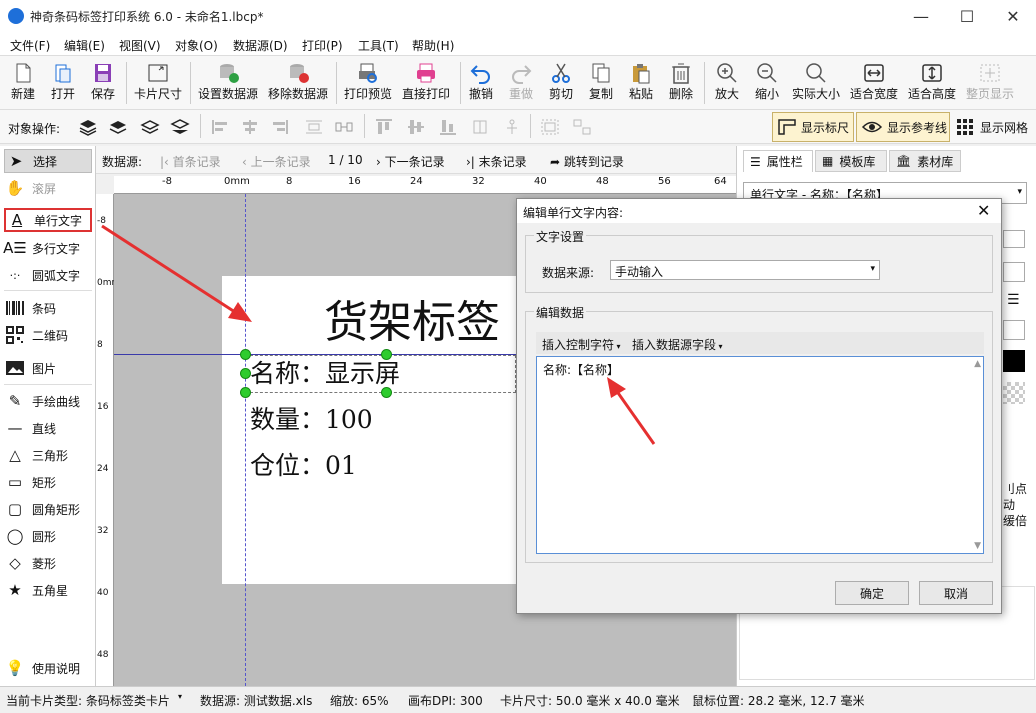 This screenshot has height=713, width=1036. I want to click on show-grid-toggle: 显示网格, so click(992, 127).